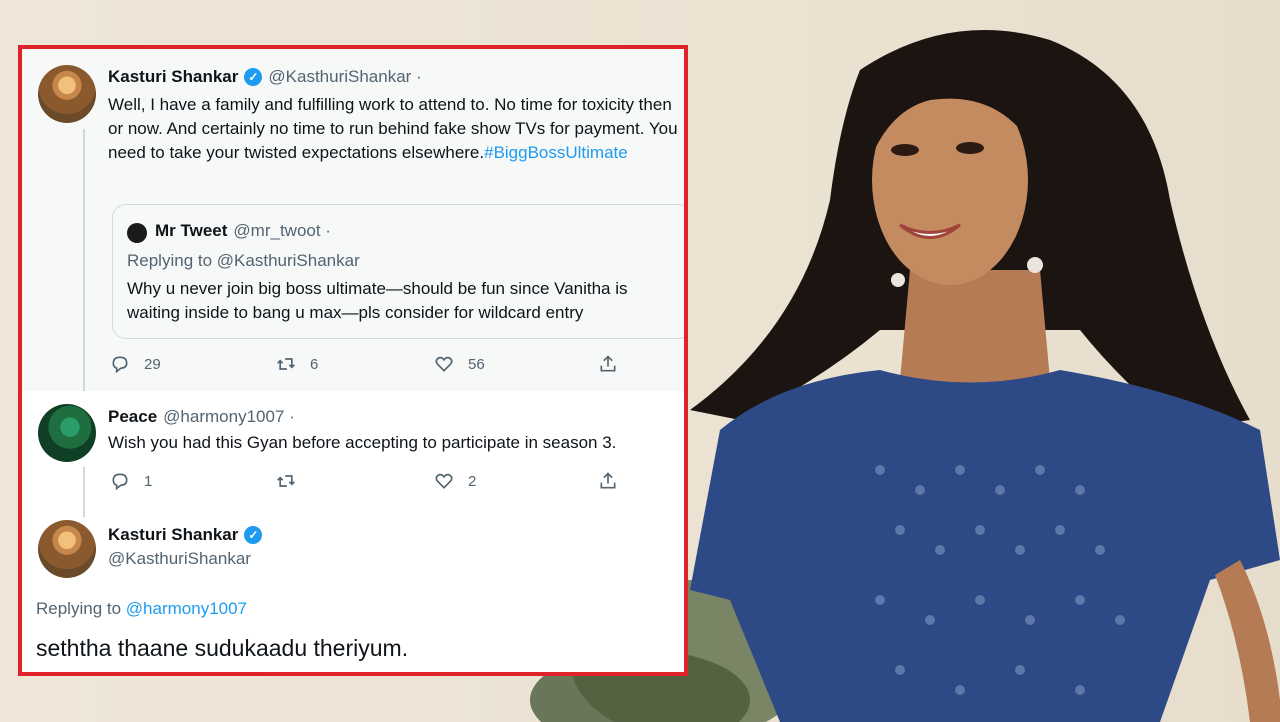 The image size is (1280, 722). I want to click on handle-row: @KasthuriShankar, so click(179, 559).